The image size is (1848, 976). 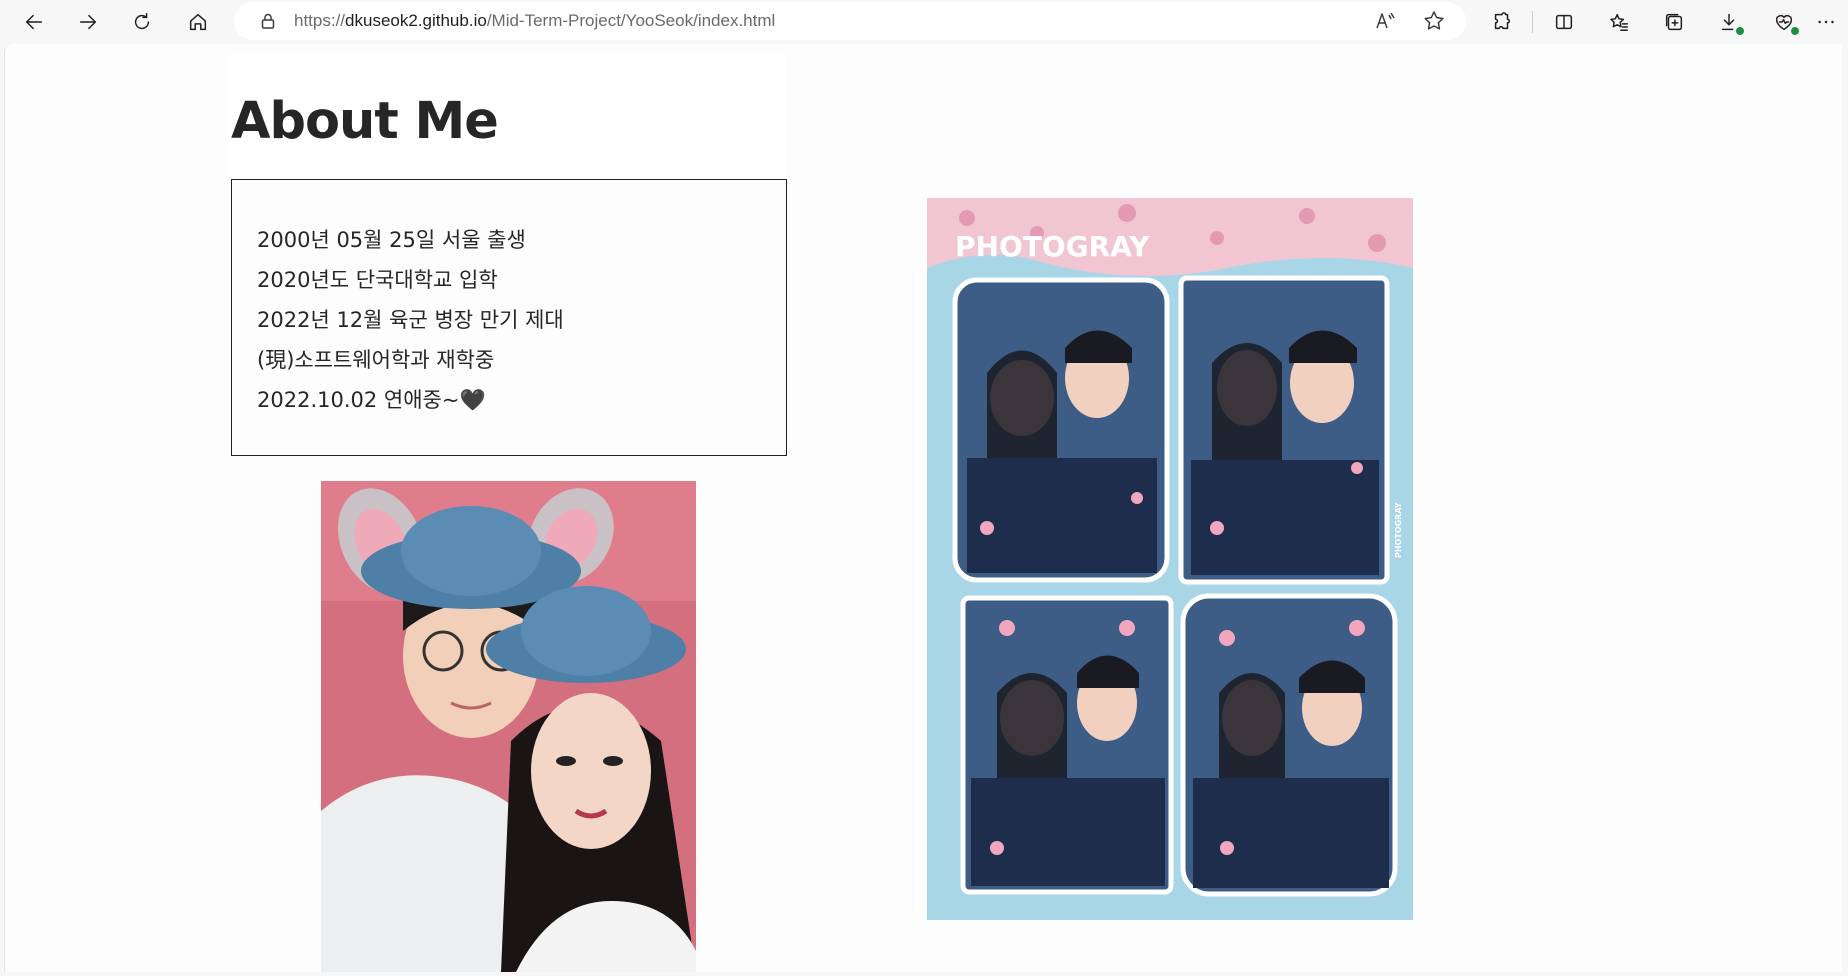 What do you see at coordinates (1434, 21) in the screenshot?
I see `favorite-star-icon` at bounding box center [1434, 21].